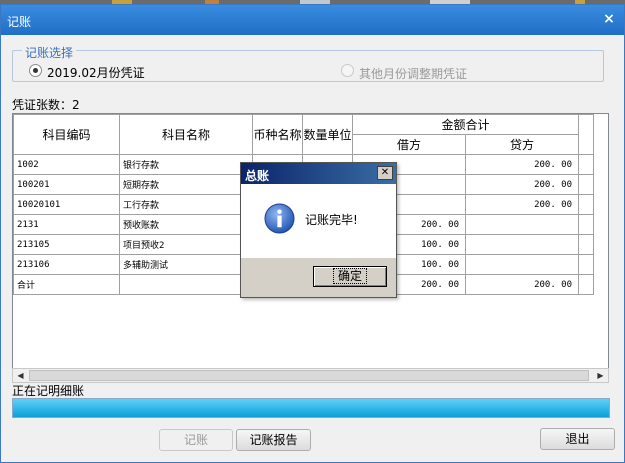 This screenshot has height=463, width=625. I want to click on cell-name, so click(186, 284).